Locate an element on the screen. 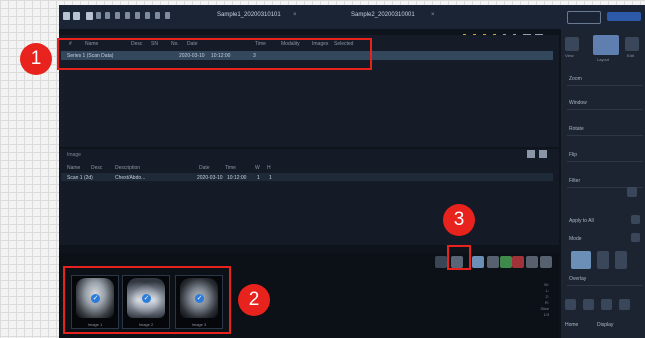 This screenshot has height=338, width=645. tab-label: View is located at coordinates (569, 55).